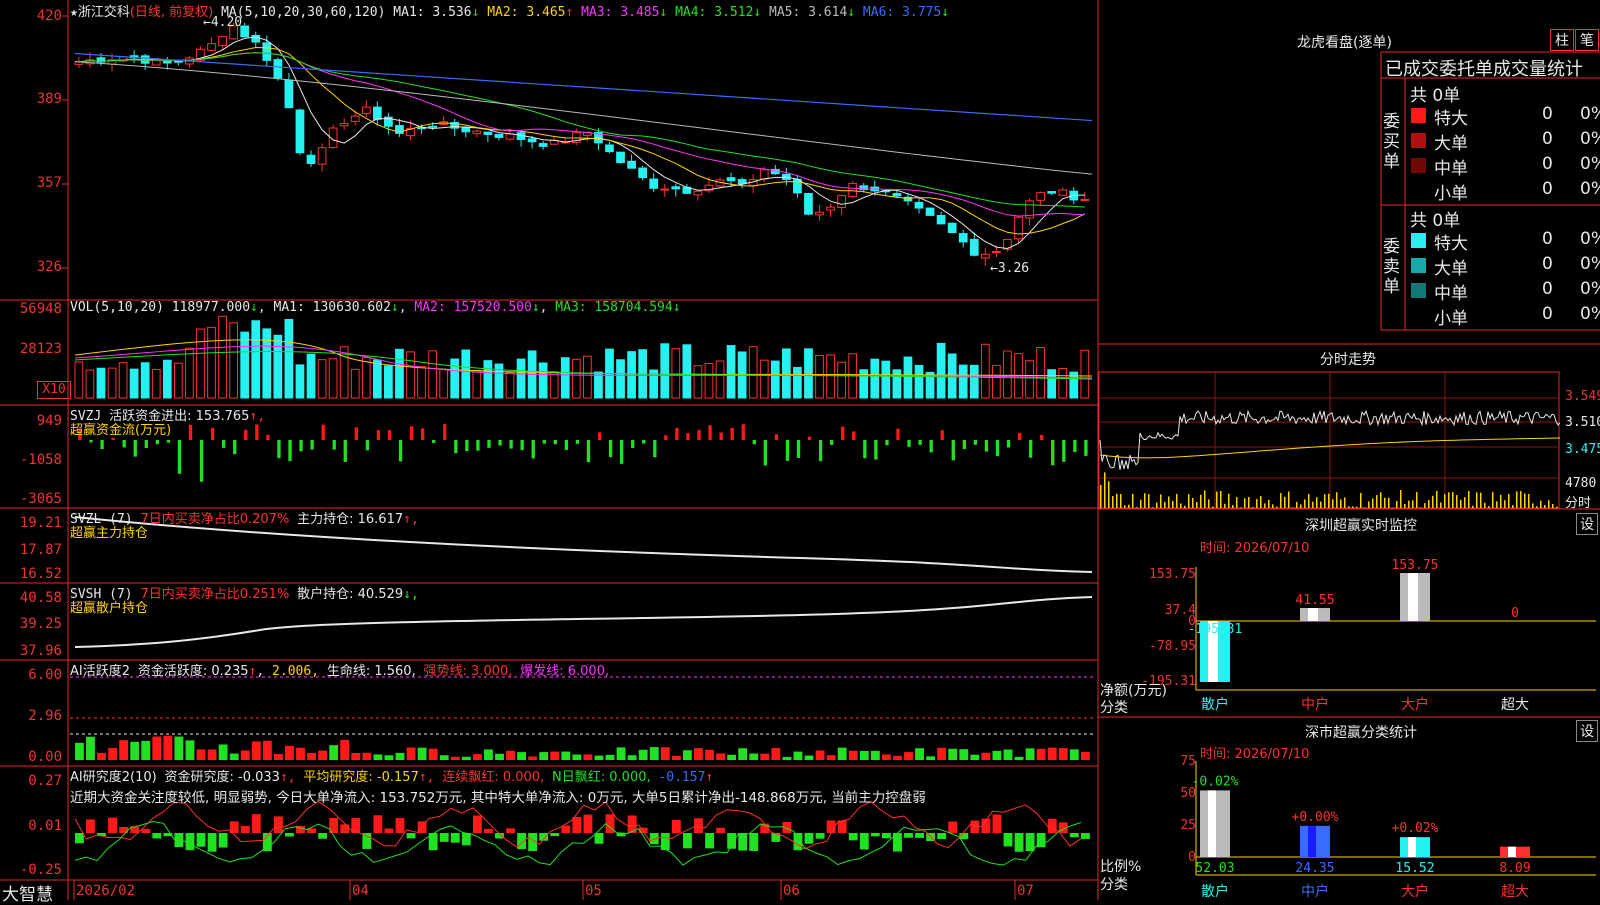 The width and height of the screenshot is (1600, 905). What do you see at coordinates (1418, 140) in the screenshot?
I see `color-swatch` at bounding box center [1418, 140].